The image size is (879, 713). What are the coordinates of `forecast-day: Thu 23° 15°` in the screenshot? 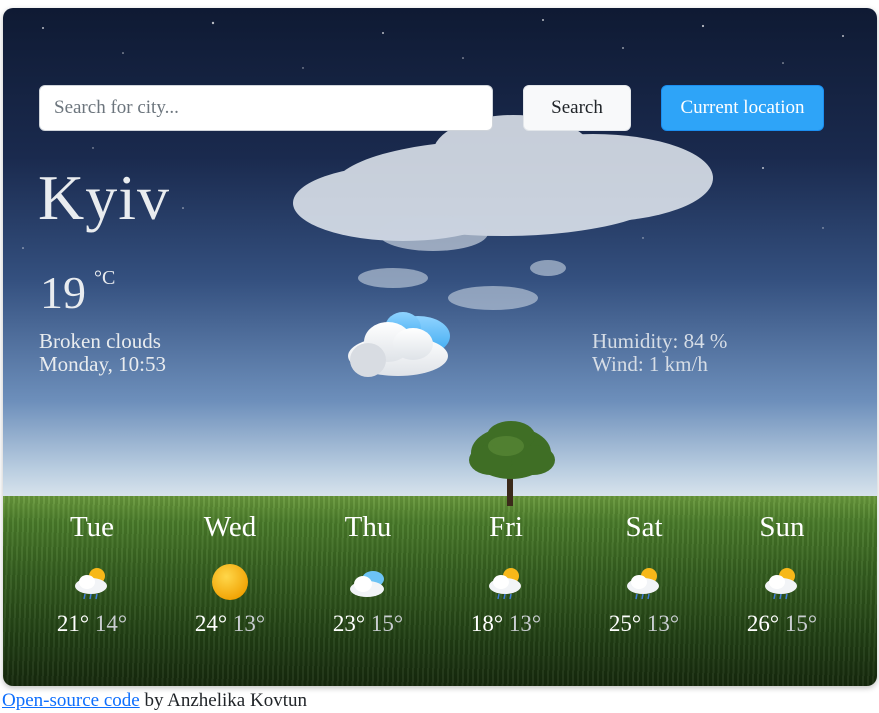 It's located at (368, 585).